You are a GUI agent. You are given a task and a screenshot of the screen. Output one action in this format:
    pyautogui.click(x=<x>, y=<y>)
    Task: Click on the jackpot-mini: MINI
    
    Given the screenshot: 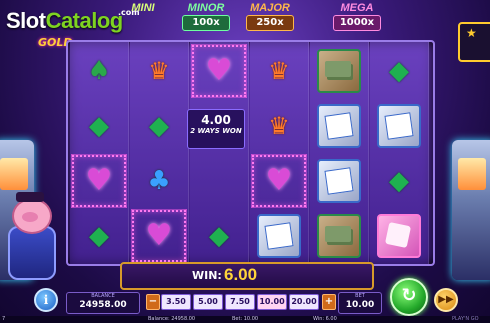 What is the action you would take?
    pyautogui.click(x=143, y=17)
    